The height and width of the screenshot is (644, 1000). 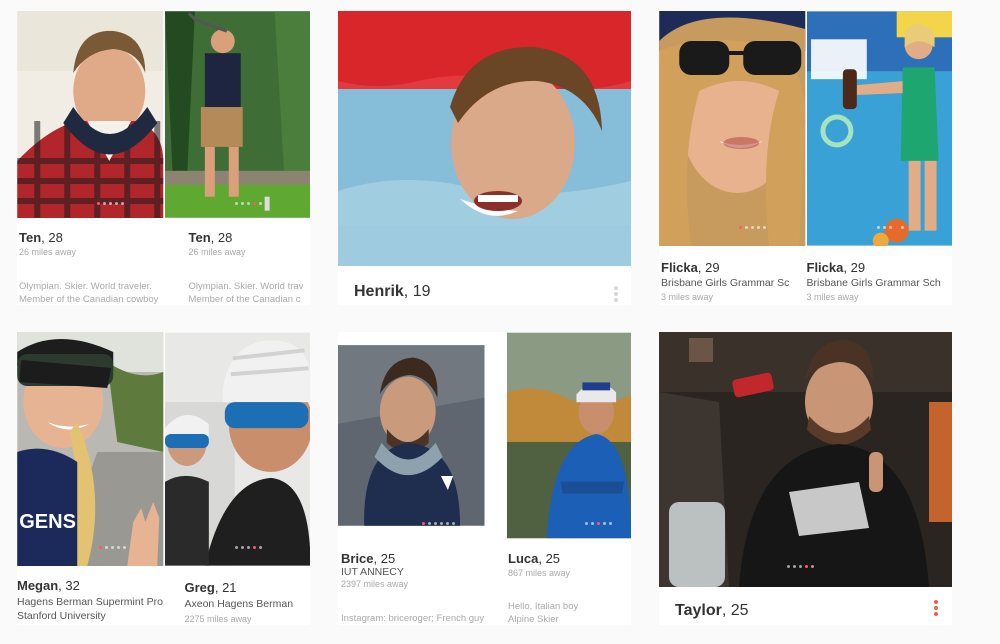 What do you see at coordinates (539, 573) in the screenshot?
I see `profile-distance: 867 miles away` at bounding box center [539, 573].